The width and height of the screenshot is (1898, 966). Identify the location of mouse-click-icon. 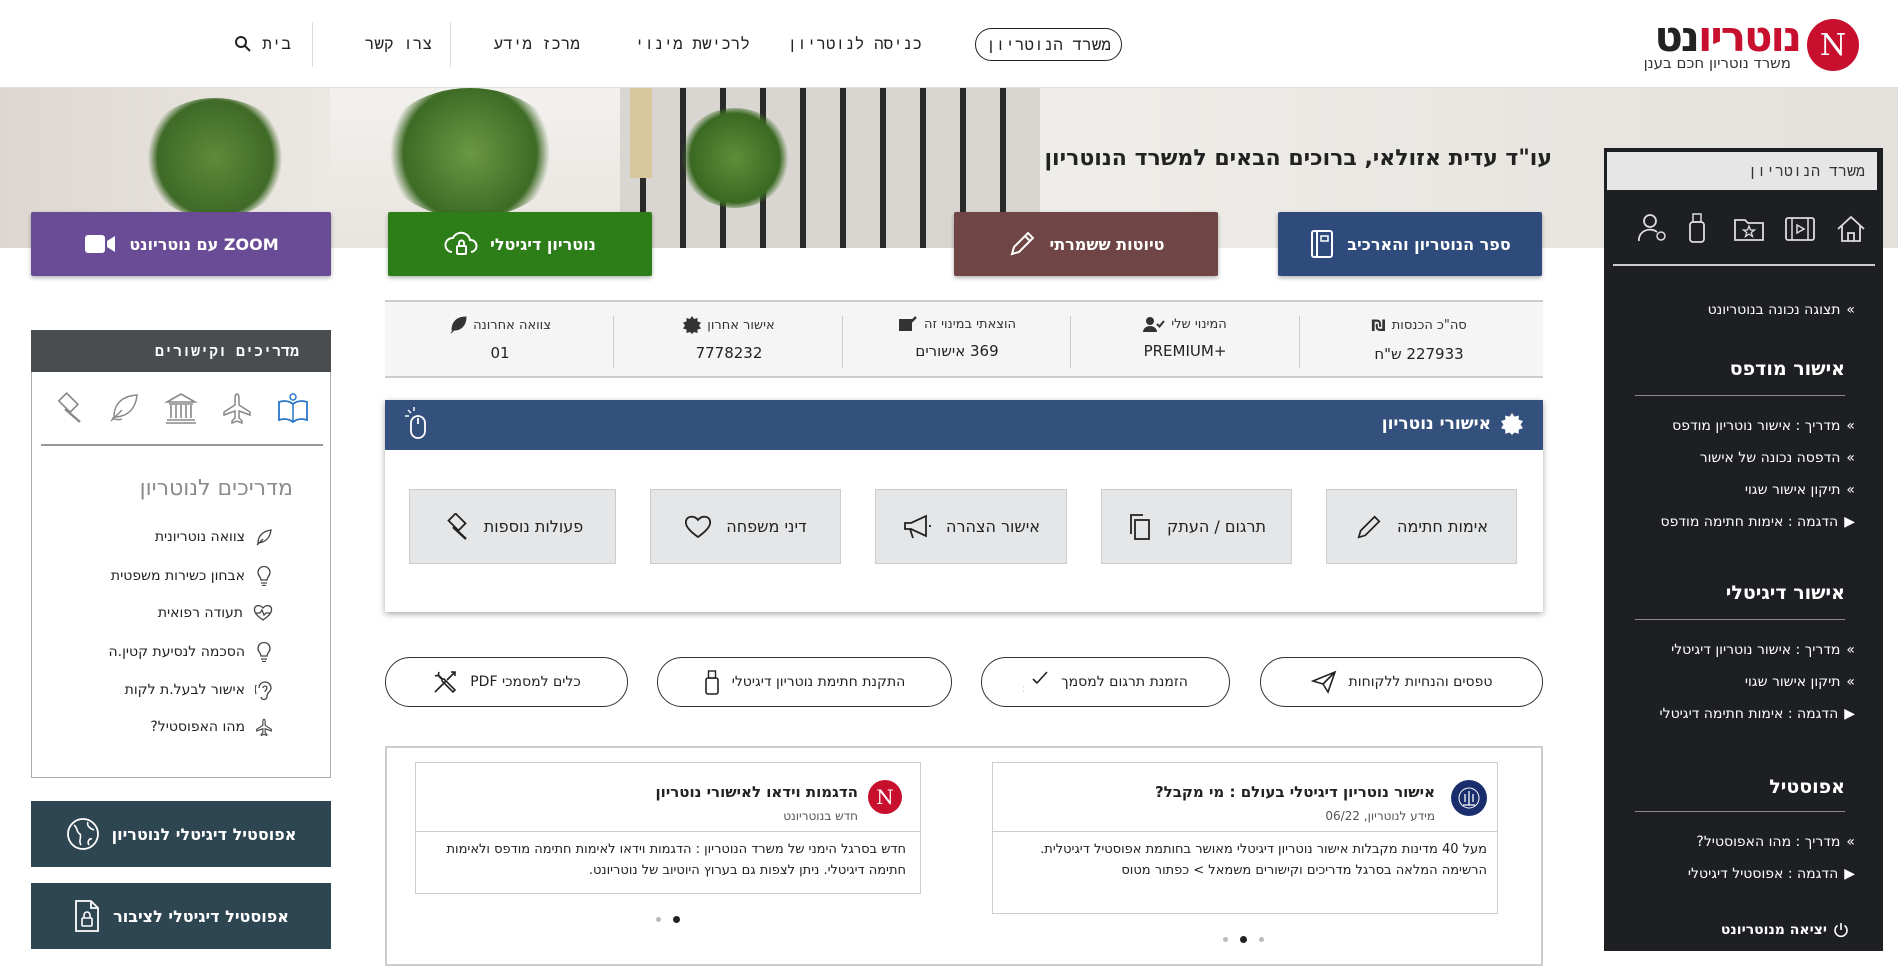
(417, 424).